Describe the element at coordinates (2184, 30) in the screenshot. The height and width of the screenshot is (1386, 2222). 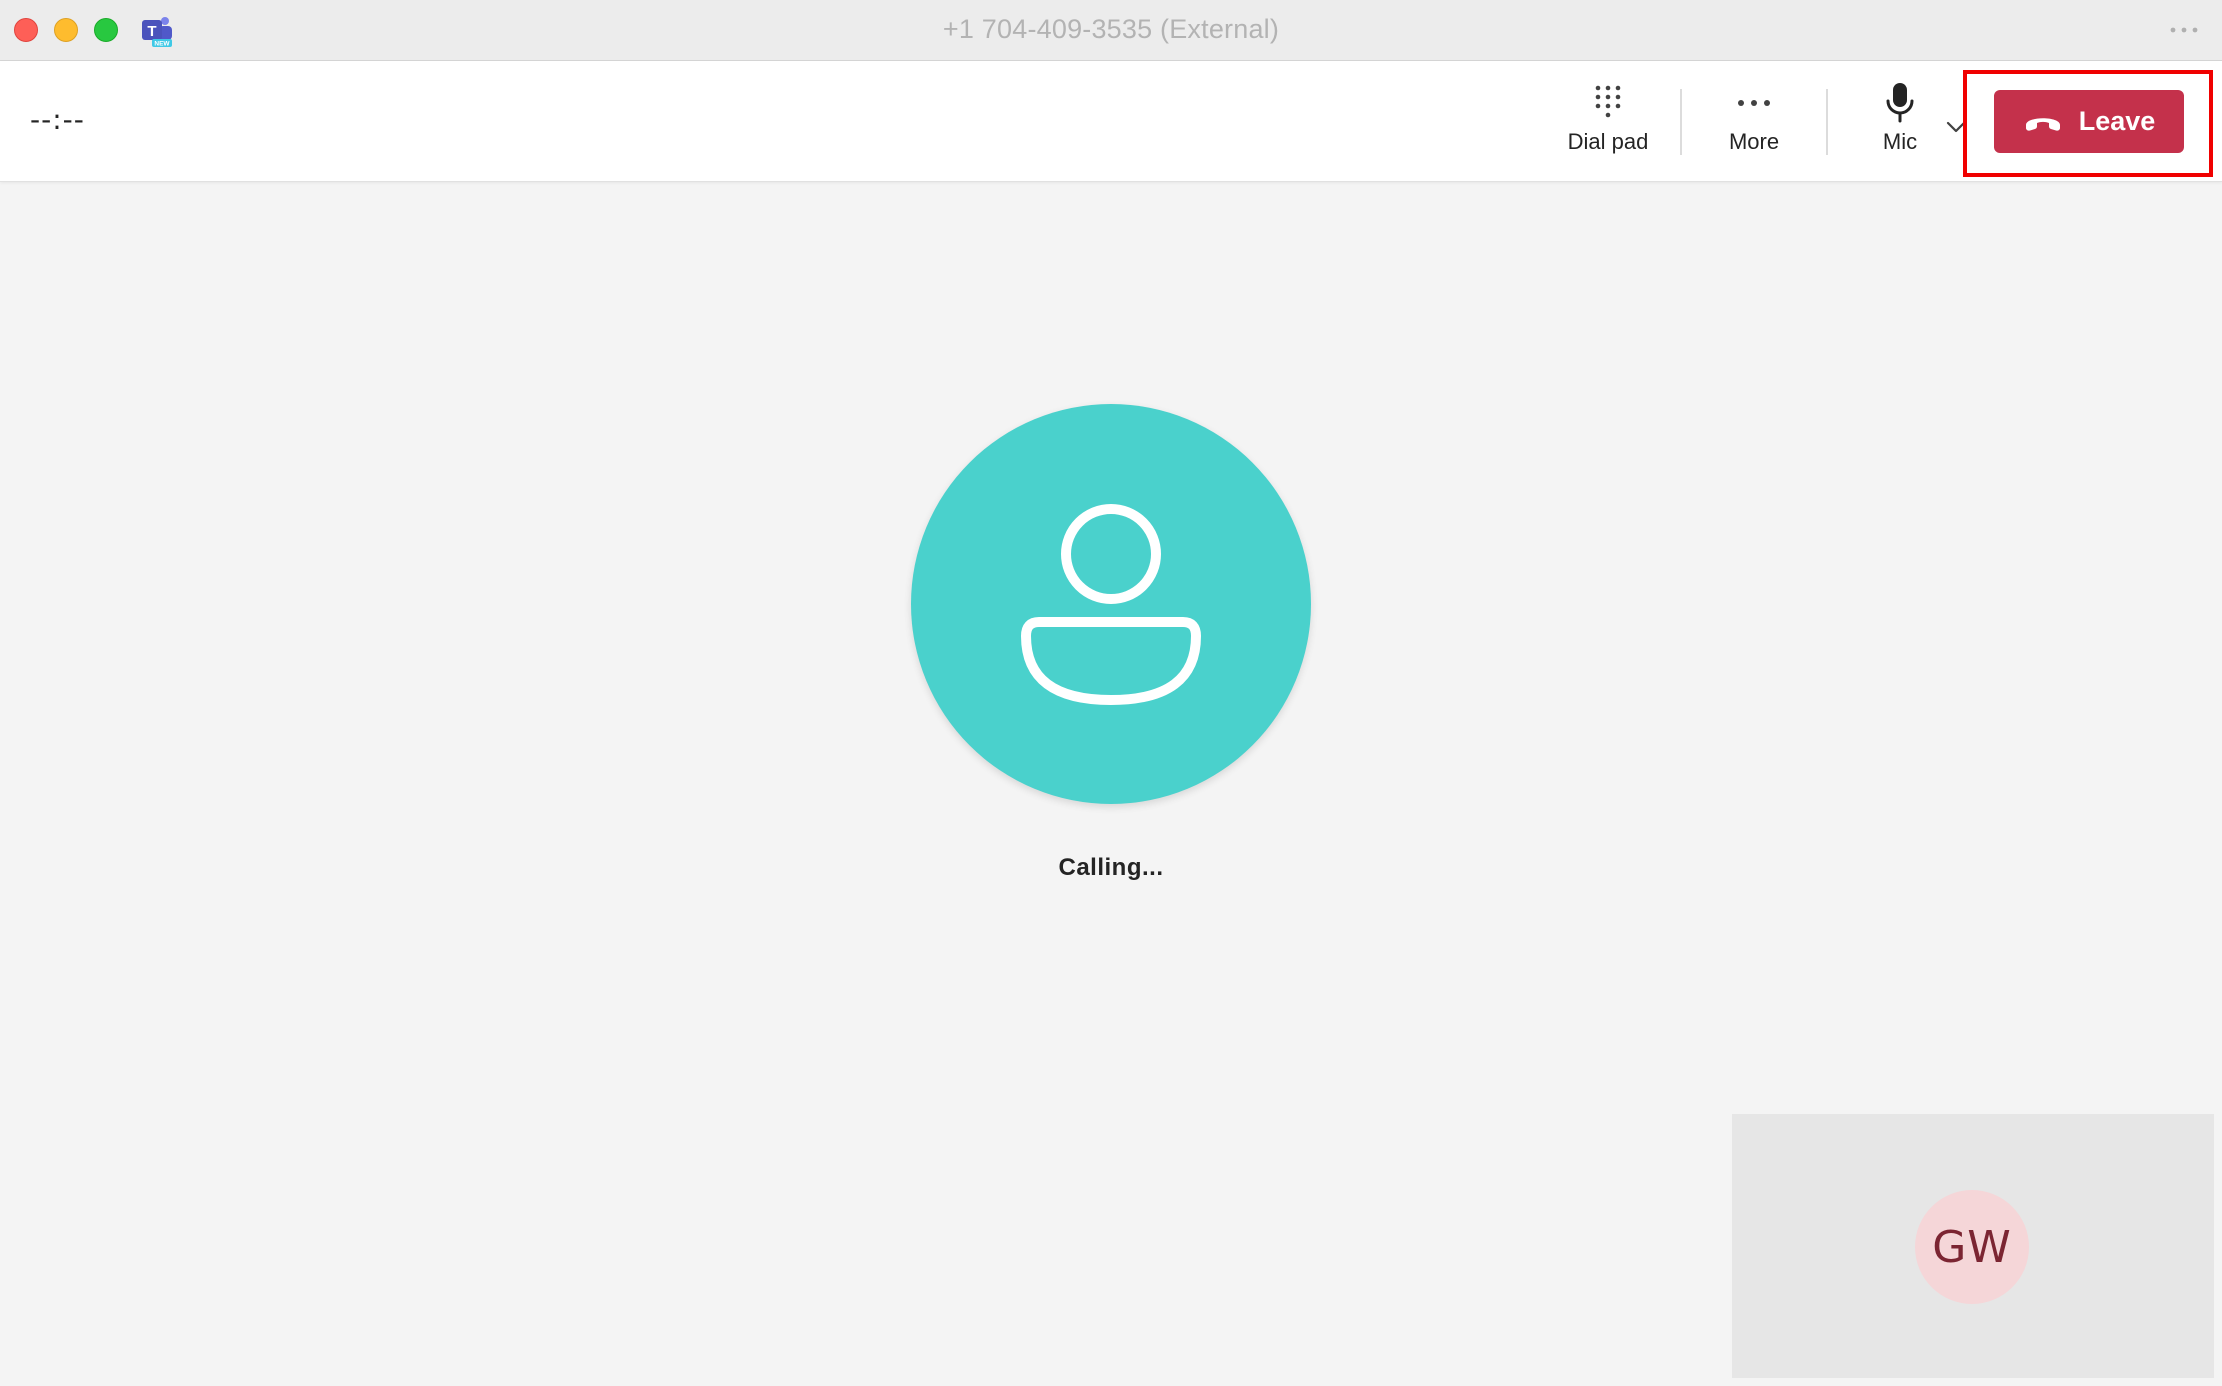
I see `ellipsis-icon` at that location.